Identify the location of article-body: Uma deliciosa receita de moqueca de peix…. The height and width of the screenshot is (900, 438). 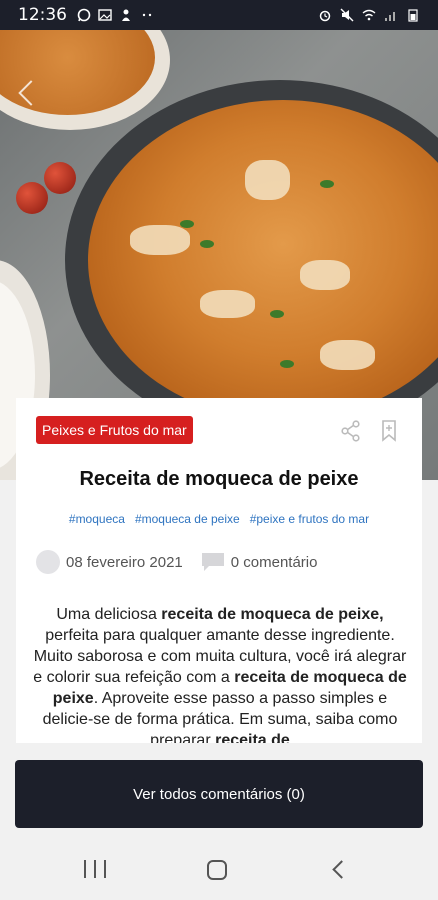
(220, 673).